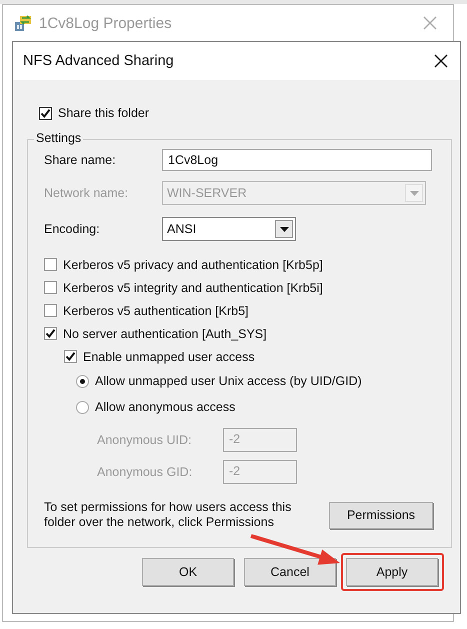 The image size is (467, 629). What do you see at coordinates (169, 357) in the screenshot?
I see `checkbox-label: Enable unmapped user access` at bounding box center [169, 357].